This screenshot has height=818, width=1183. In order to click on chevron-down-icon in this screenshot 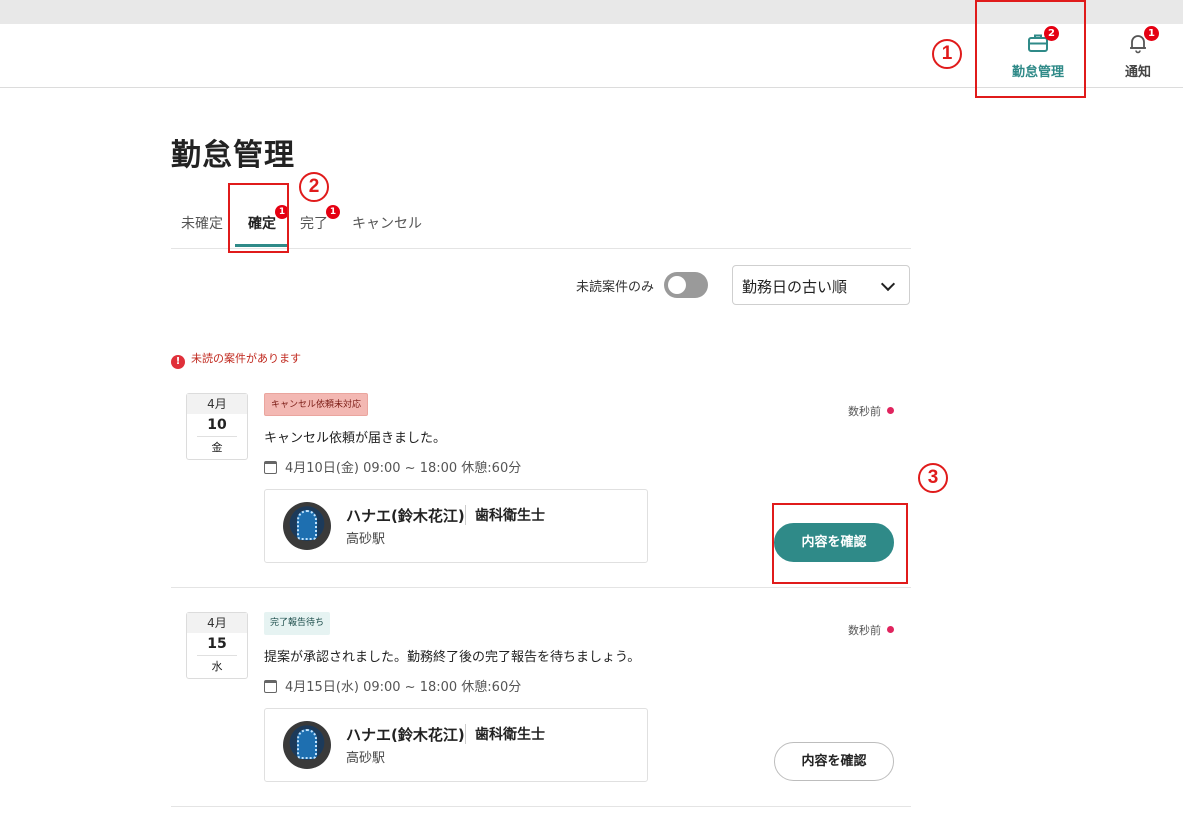, I will do `click(888, 284)`.